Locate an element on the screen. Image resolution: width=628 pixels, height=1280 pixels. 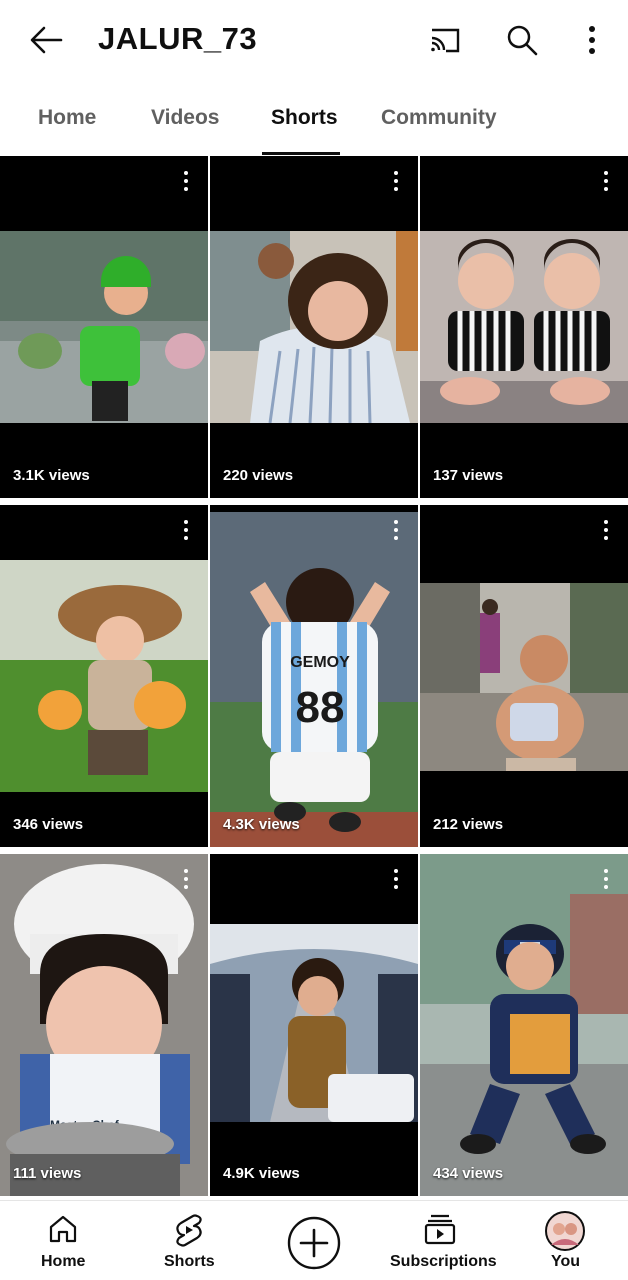
nav-shorts-label: Shorts is located at coordinates (189, 1261).